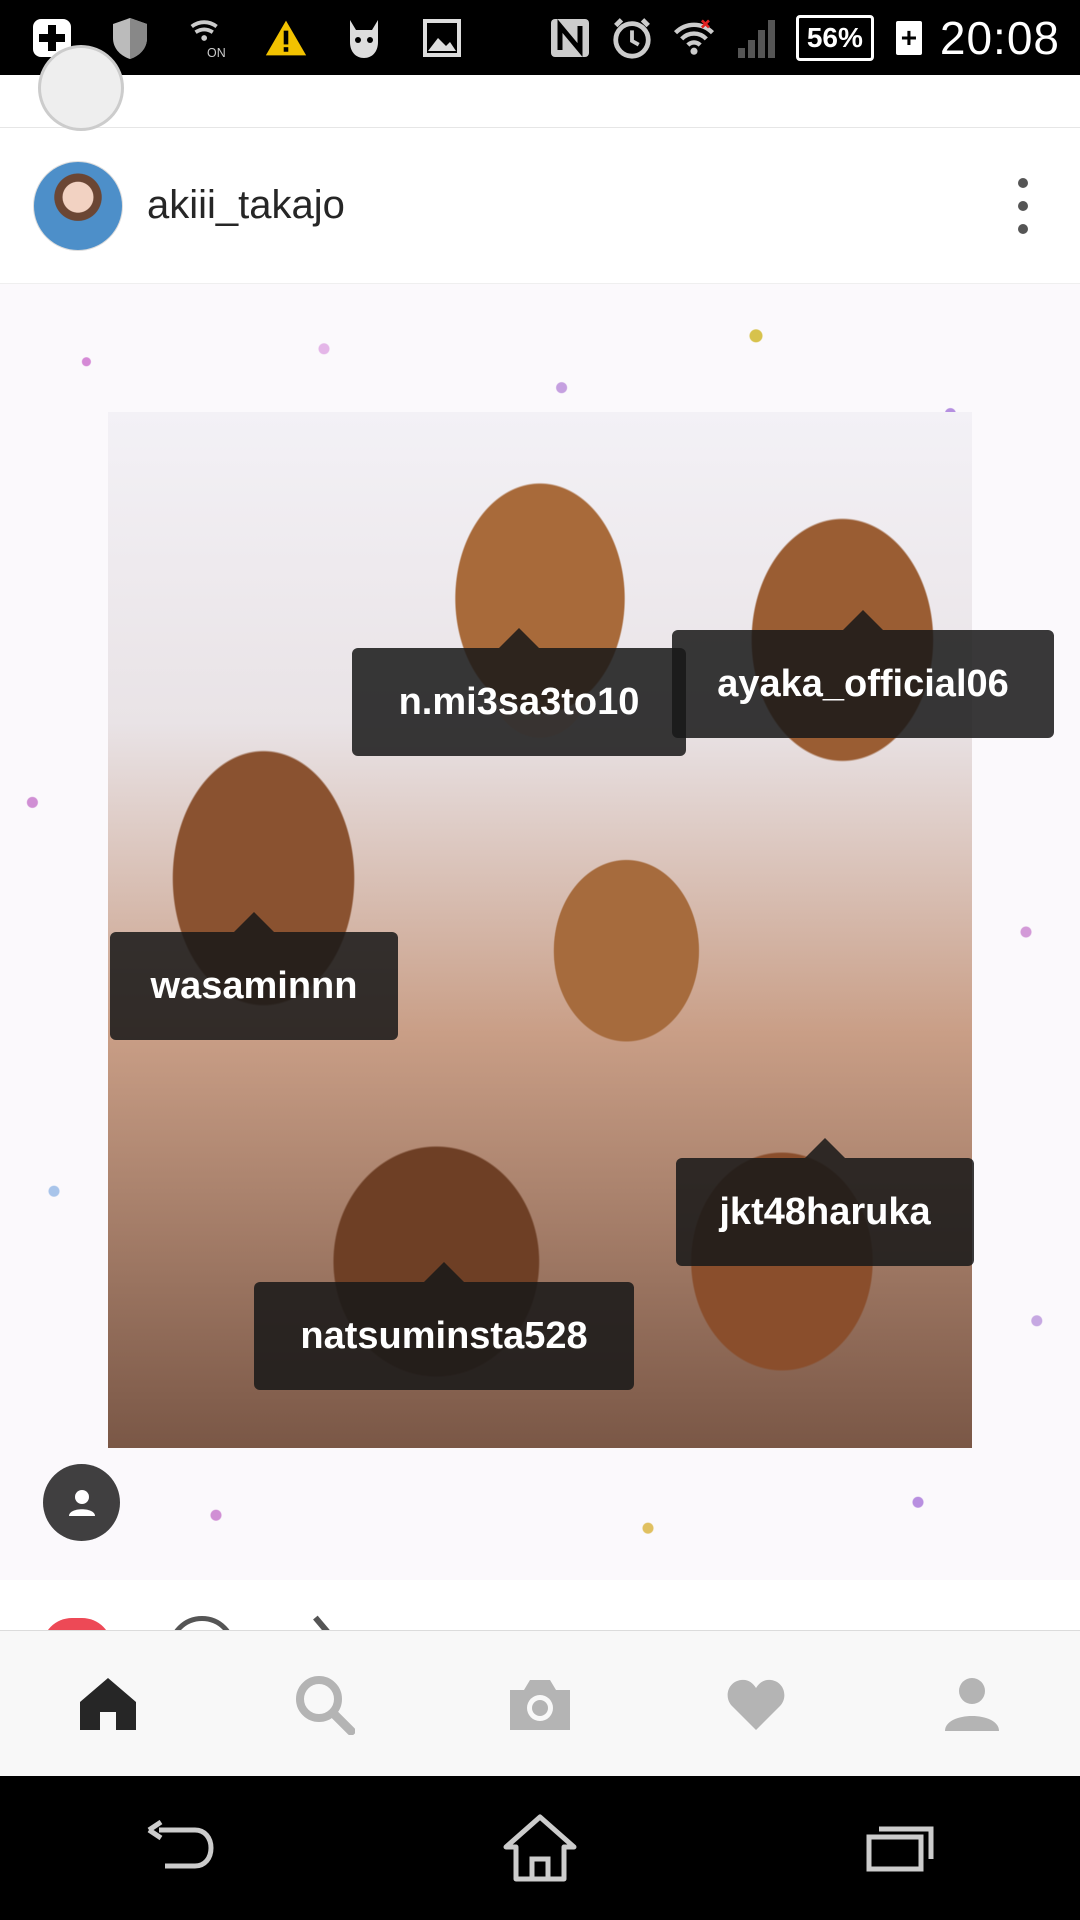 Image resolution: width=1080 pixels, height=1920 pixels. What do you see at coordinates (863, 674) in the screenshot?
I see `user-tag: ayaka_official06` at bounding box center [863, 674].